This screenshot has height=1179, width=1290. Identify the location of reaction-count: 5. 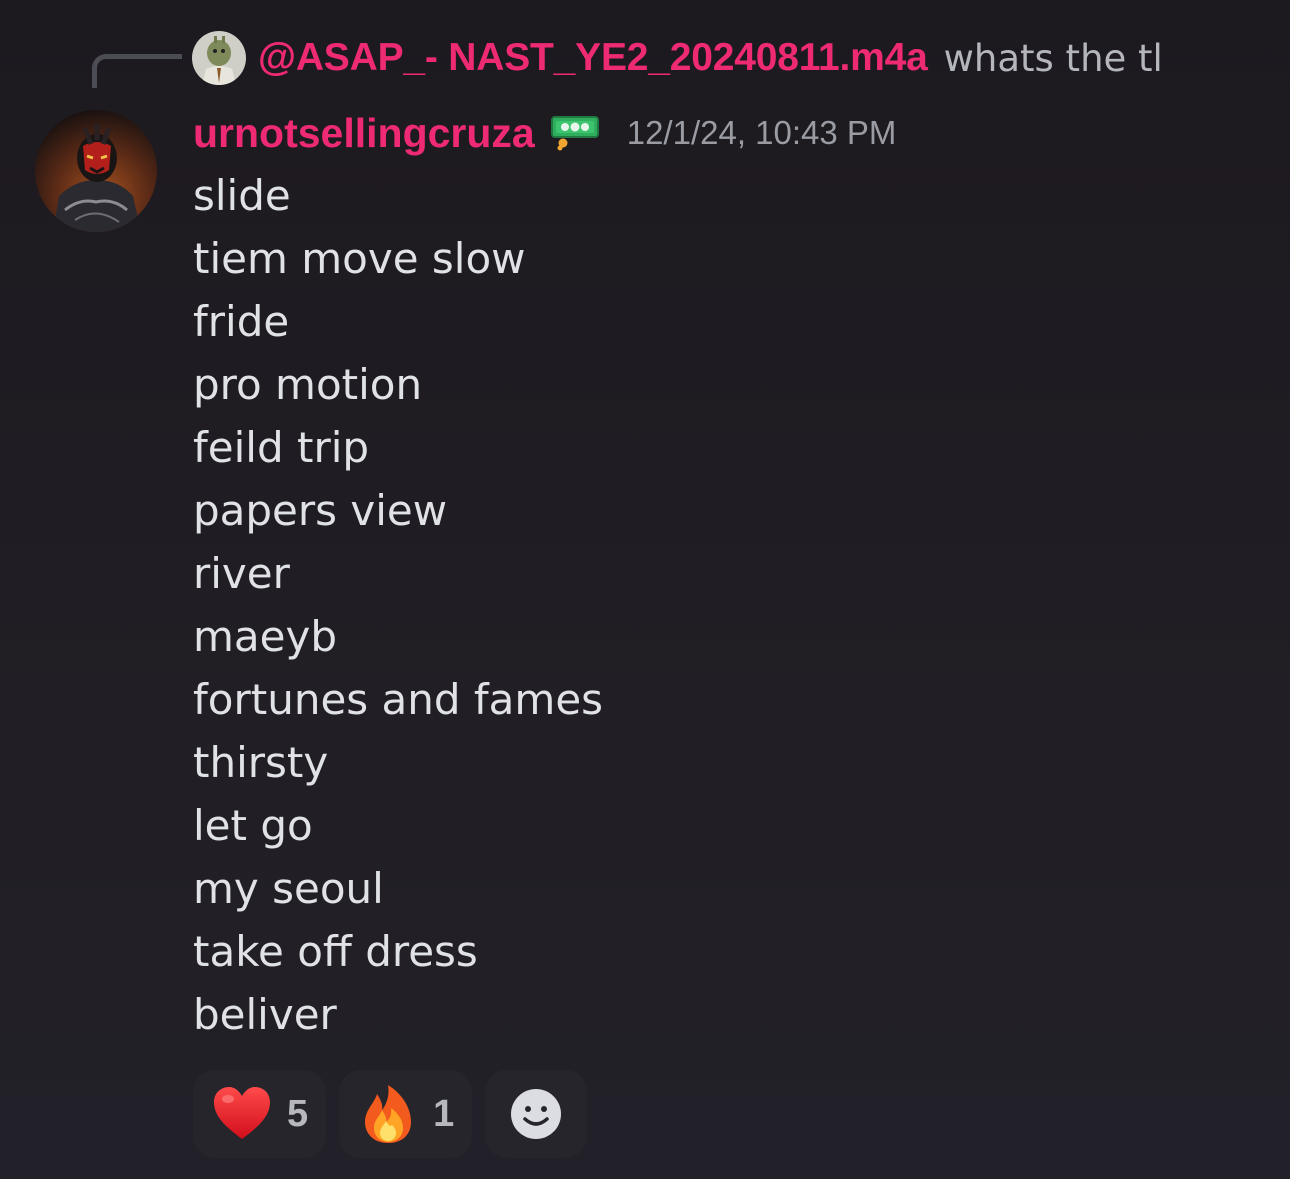
(298, 1113).